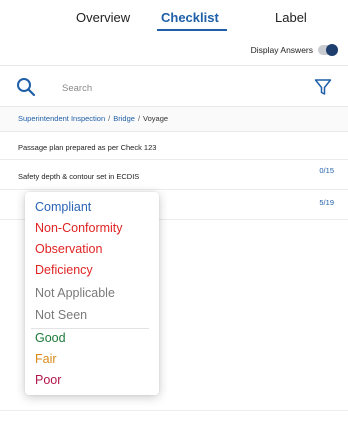 The image size is (348, 430). I want to click on tab-checklist: Checklist, so click(190, 17).